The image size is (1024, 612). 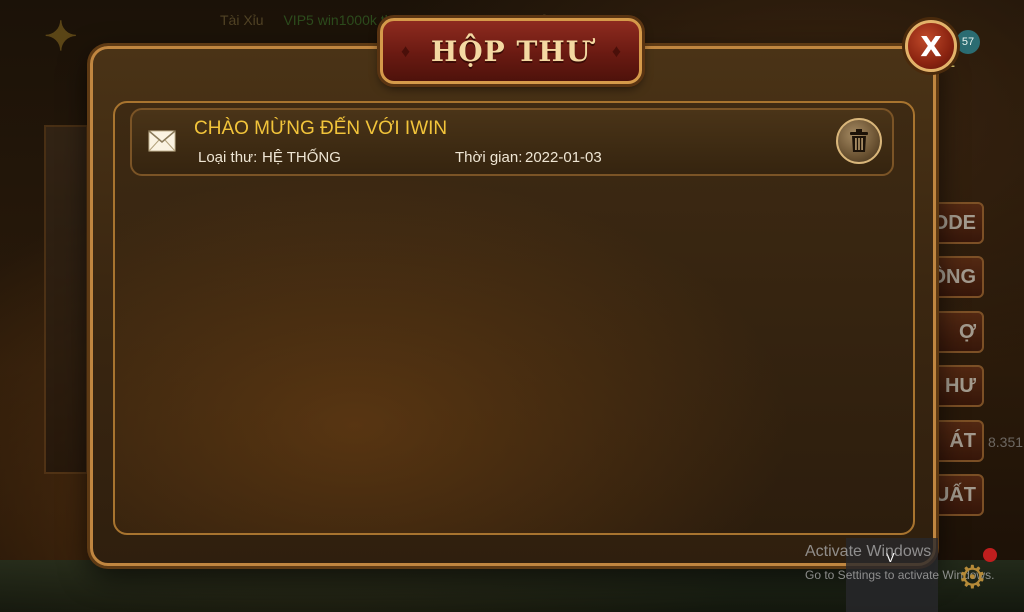 I want to click on notification-dot, so click(x=990, y=555).